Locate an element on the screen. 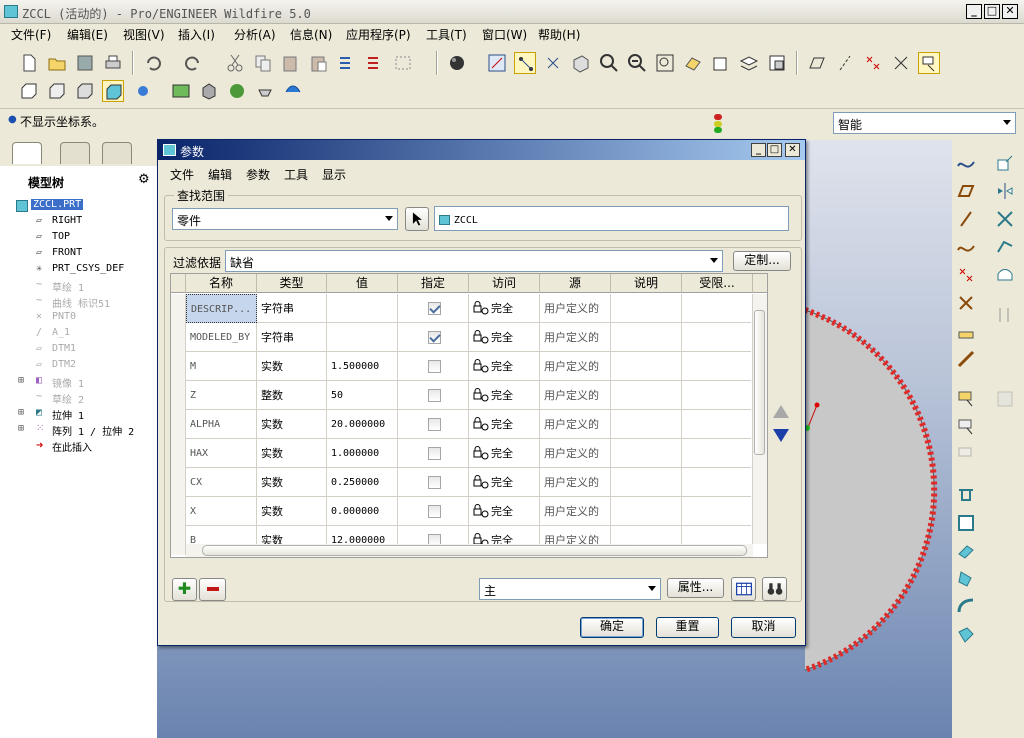  view-select: 主 is located at coordinates (570, 589).